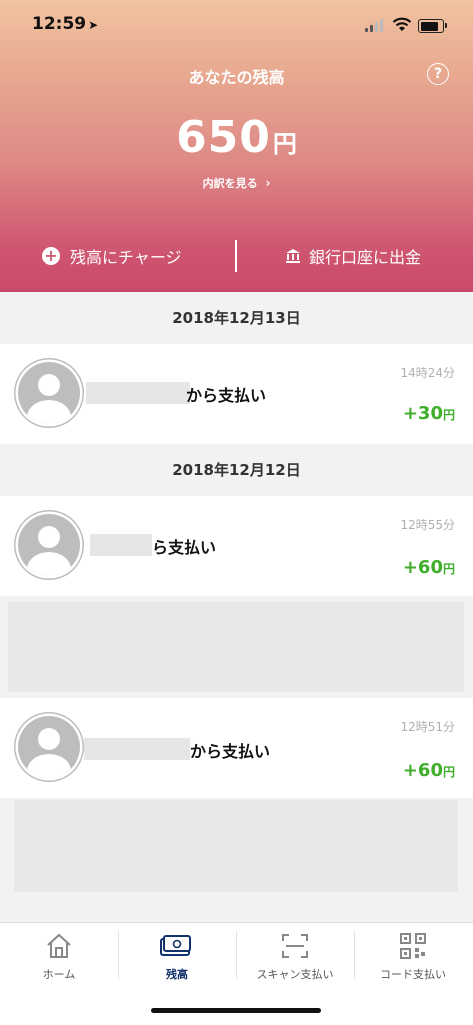  I want to click on date-header: 2018年12月13日, so click(236, 318).